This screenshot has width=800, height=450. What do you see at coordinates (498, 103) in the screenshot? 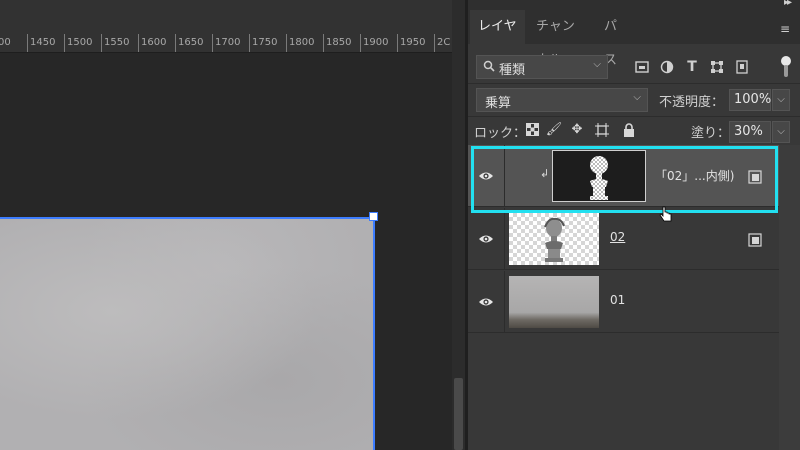
I see `blend-mode-value: 乗算` at bounding box center [498, 103].